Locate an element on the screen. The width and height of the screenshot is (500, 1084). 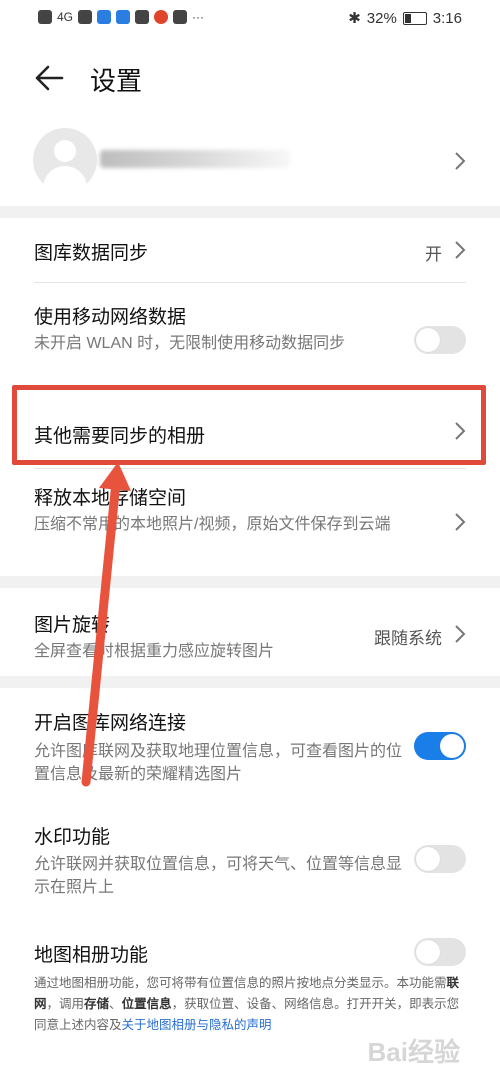
baidu-watermark: Bai经验 is located at coordinates (413, 1052).